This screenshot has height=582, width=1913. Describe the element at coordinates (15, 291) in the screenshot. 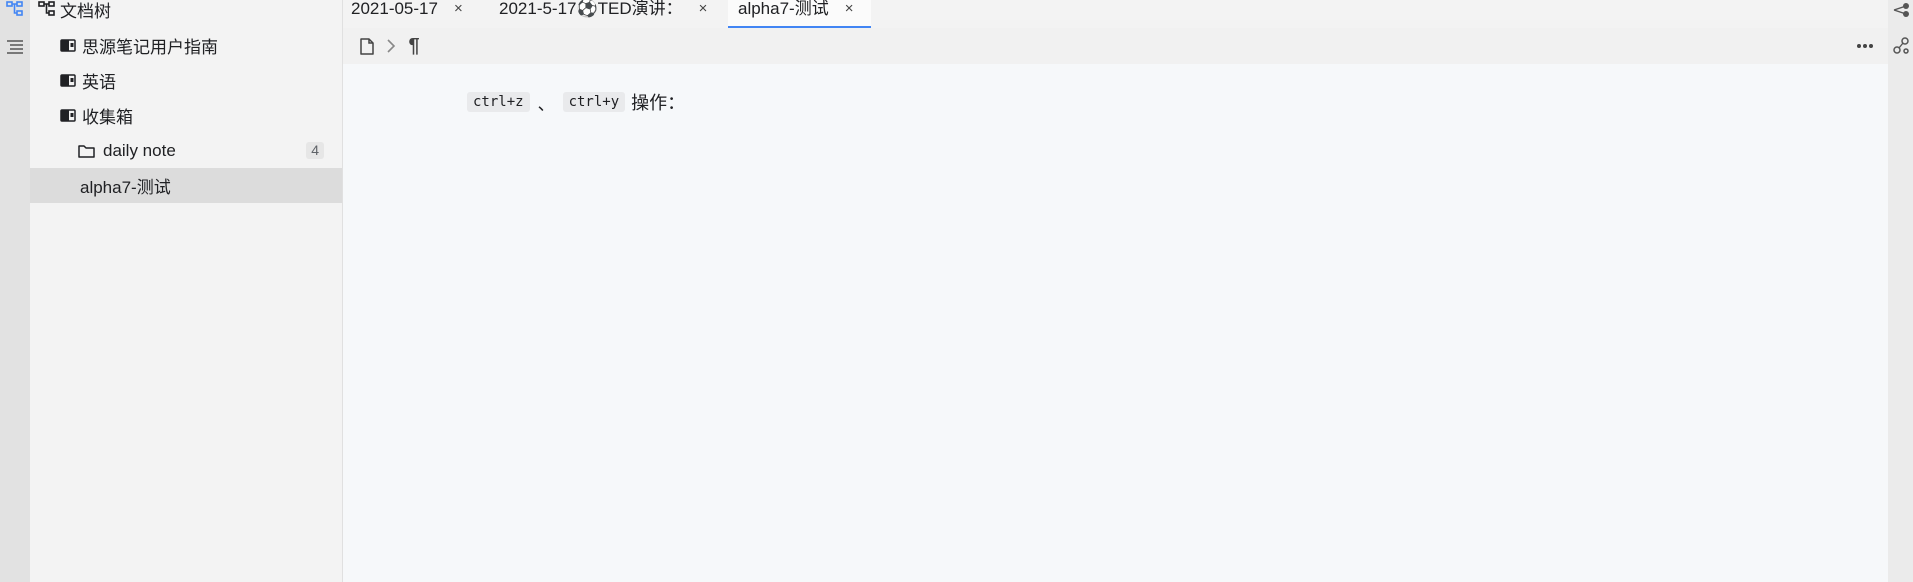

I see `left-dock` at that location.